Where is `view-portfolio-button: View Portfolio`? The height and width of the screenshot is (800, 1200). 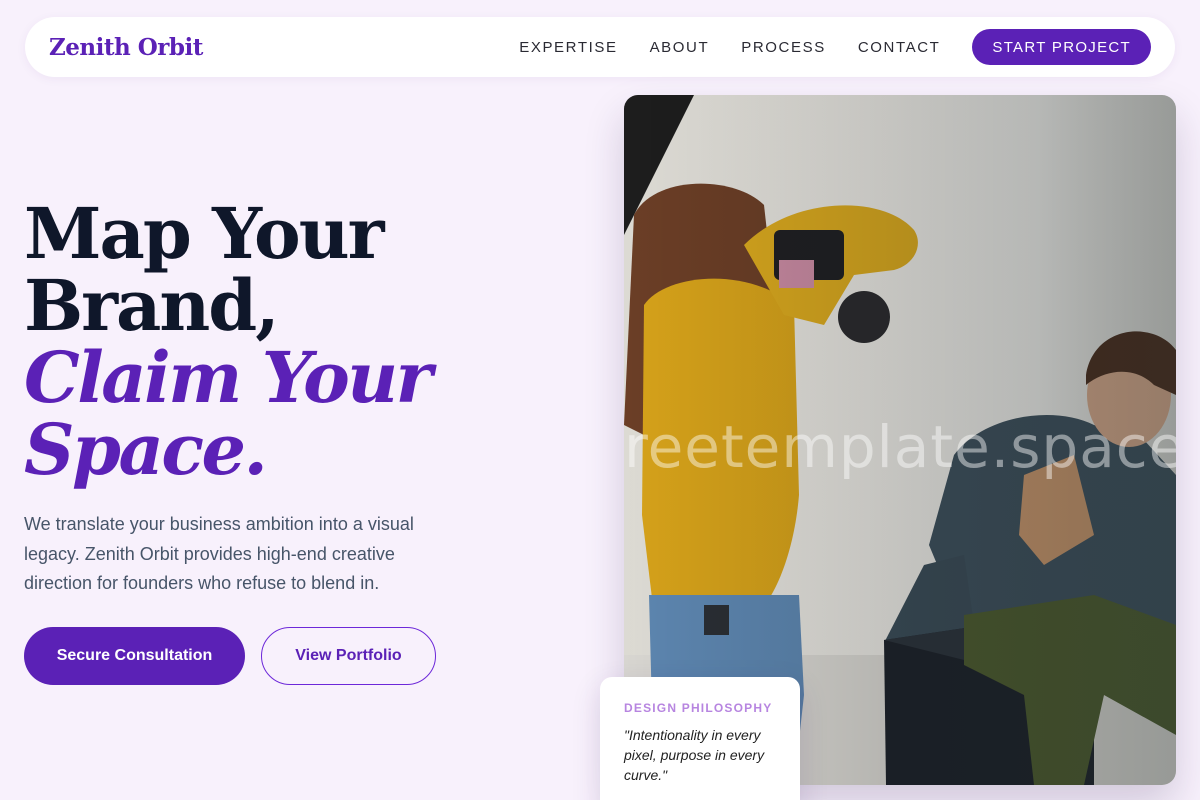 view-portfolio-button: View Portfolio is located at coordinates (348, 656).